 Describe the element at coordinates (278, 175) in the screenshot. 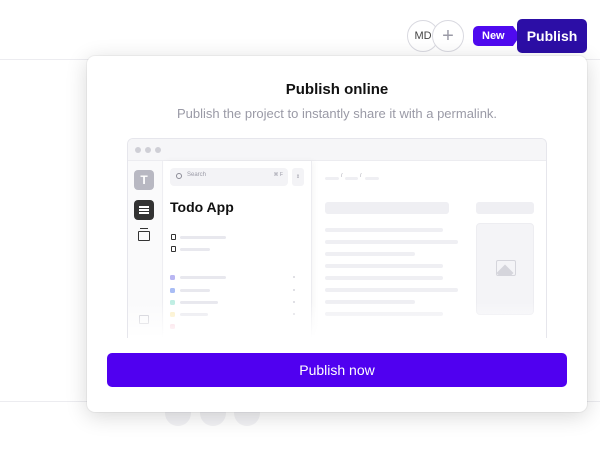

I see `search-shortcut: ⌘ F` at that location.